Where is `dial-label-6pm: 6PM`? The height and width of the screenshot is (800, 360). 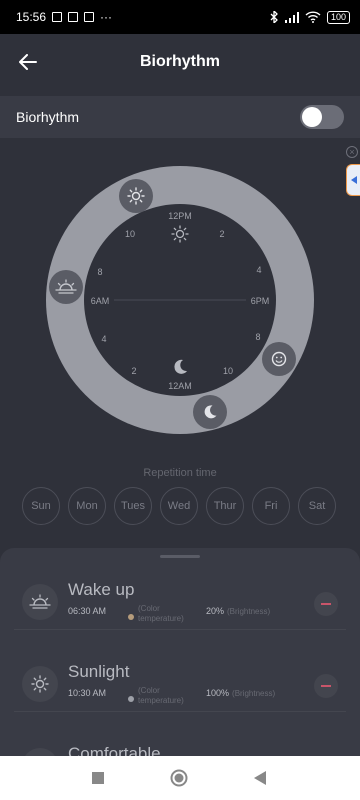 dial-label-6pm: 6PM is located at coordinates (260, 301).